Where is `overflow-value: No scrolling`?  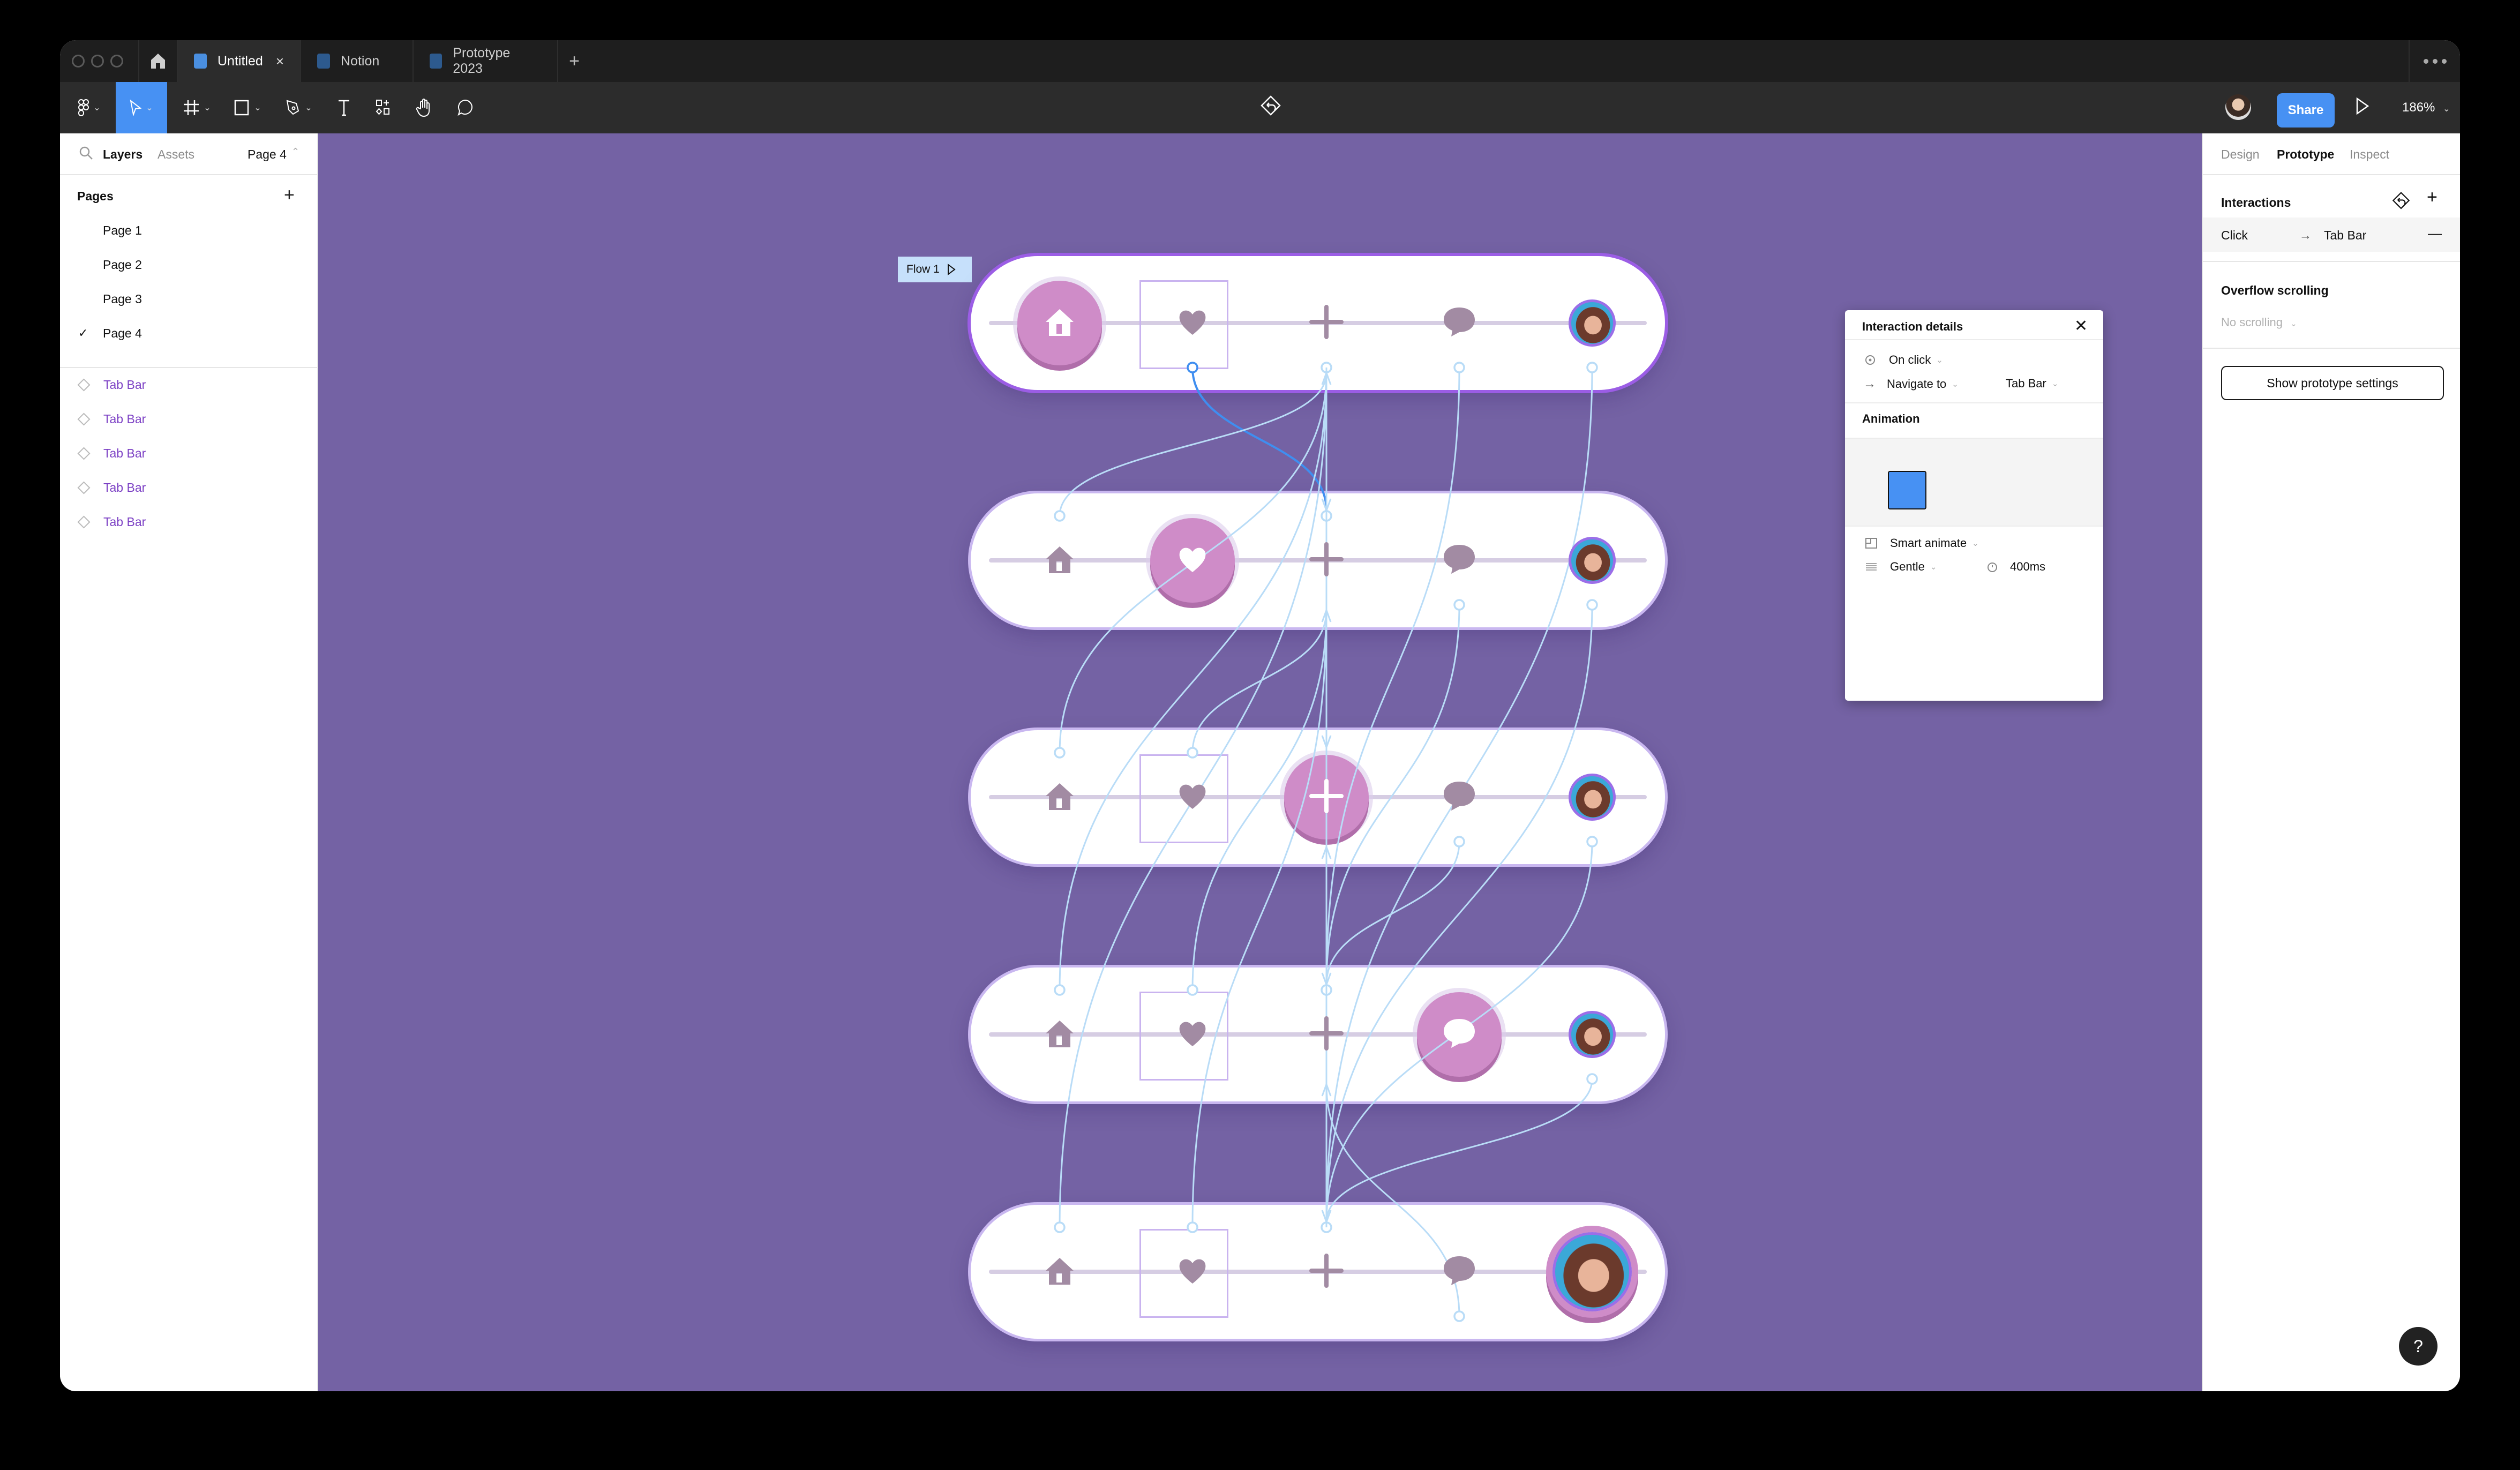
overflow-value: No scrolling is located at coordinates (2252, 322).